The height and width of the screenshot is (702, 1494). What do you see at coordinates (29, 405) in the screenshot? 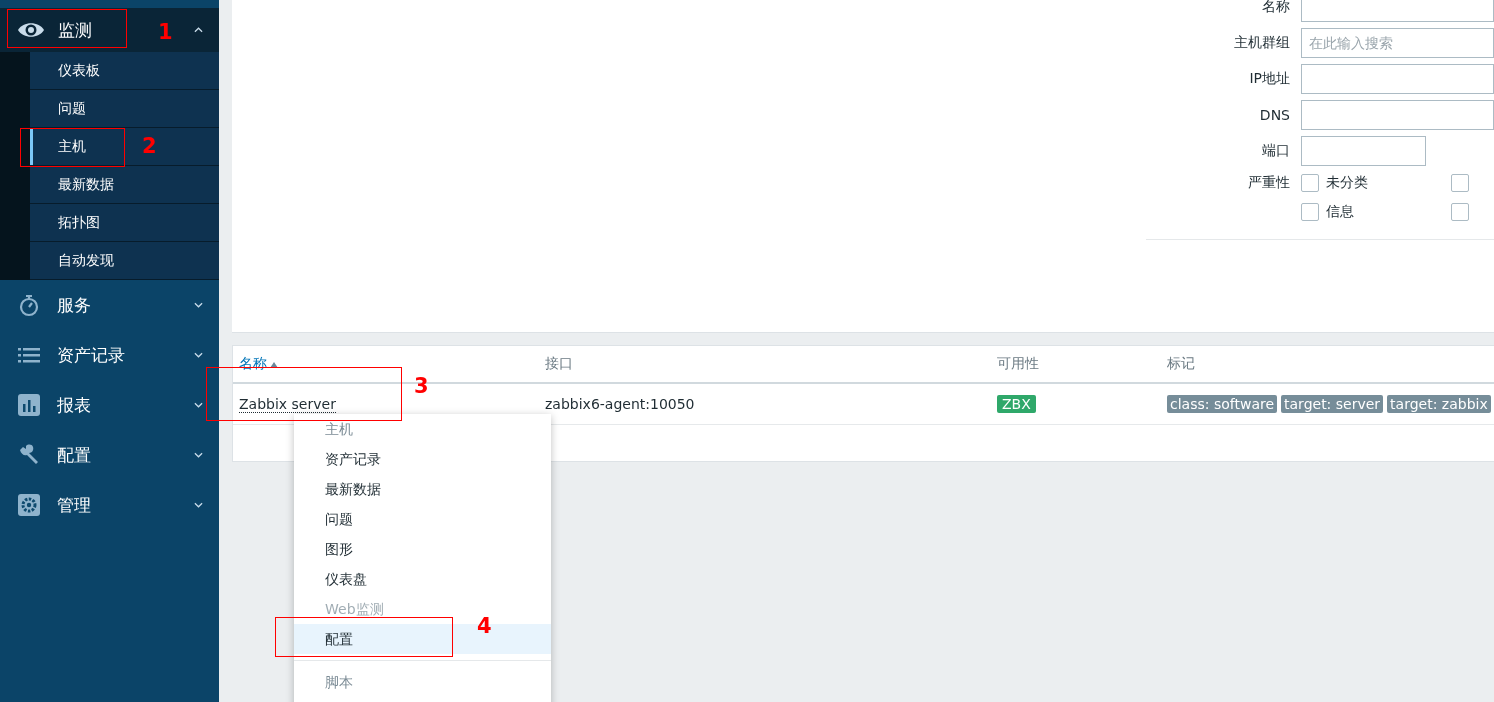
I see `chart-icon` at bounding box center [29, 405].